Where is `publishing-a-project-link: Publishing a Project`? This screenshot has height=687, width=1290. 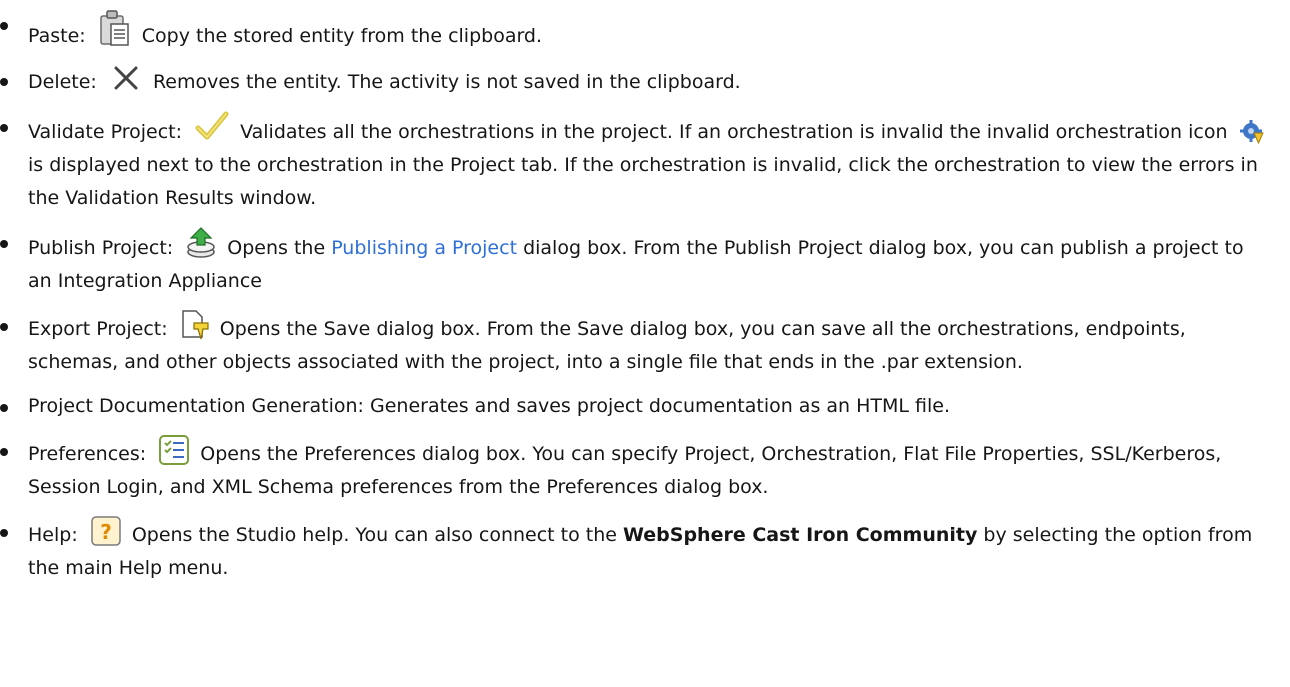
publishing-a-project-link: Publishing a Project is located at coordinates (424, 248).